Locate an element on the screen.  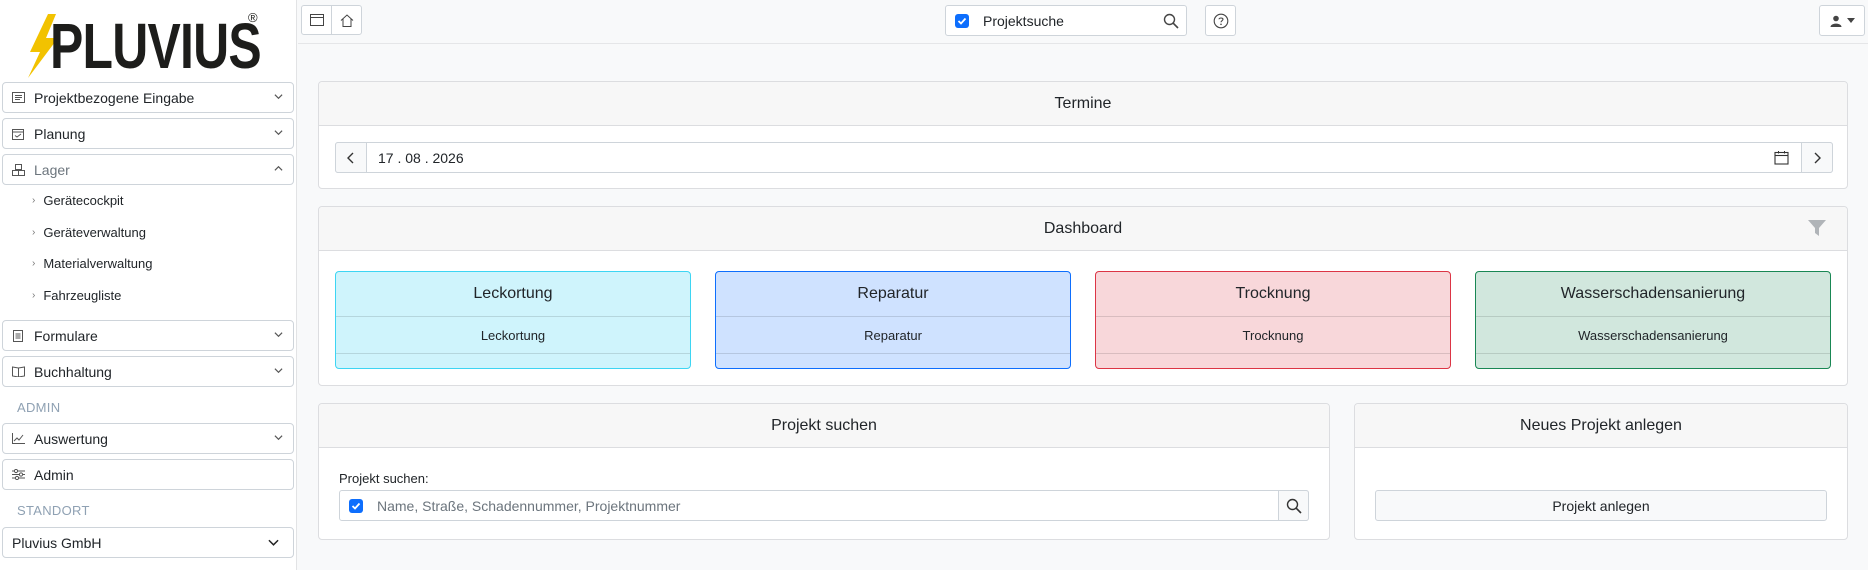
card-body: Leckortung is located at coordinates (513, 335).